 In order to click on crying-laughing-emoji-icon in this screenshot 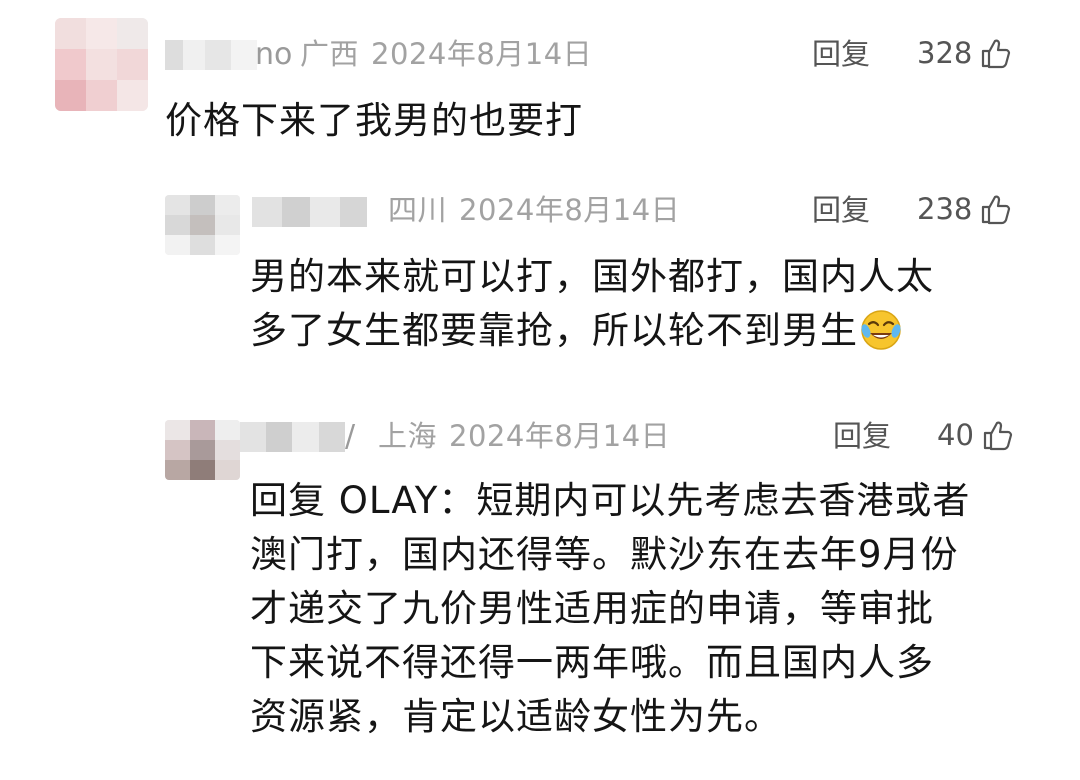, I will do `click(881, 330)`.